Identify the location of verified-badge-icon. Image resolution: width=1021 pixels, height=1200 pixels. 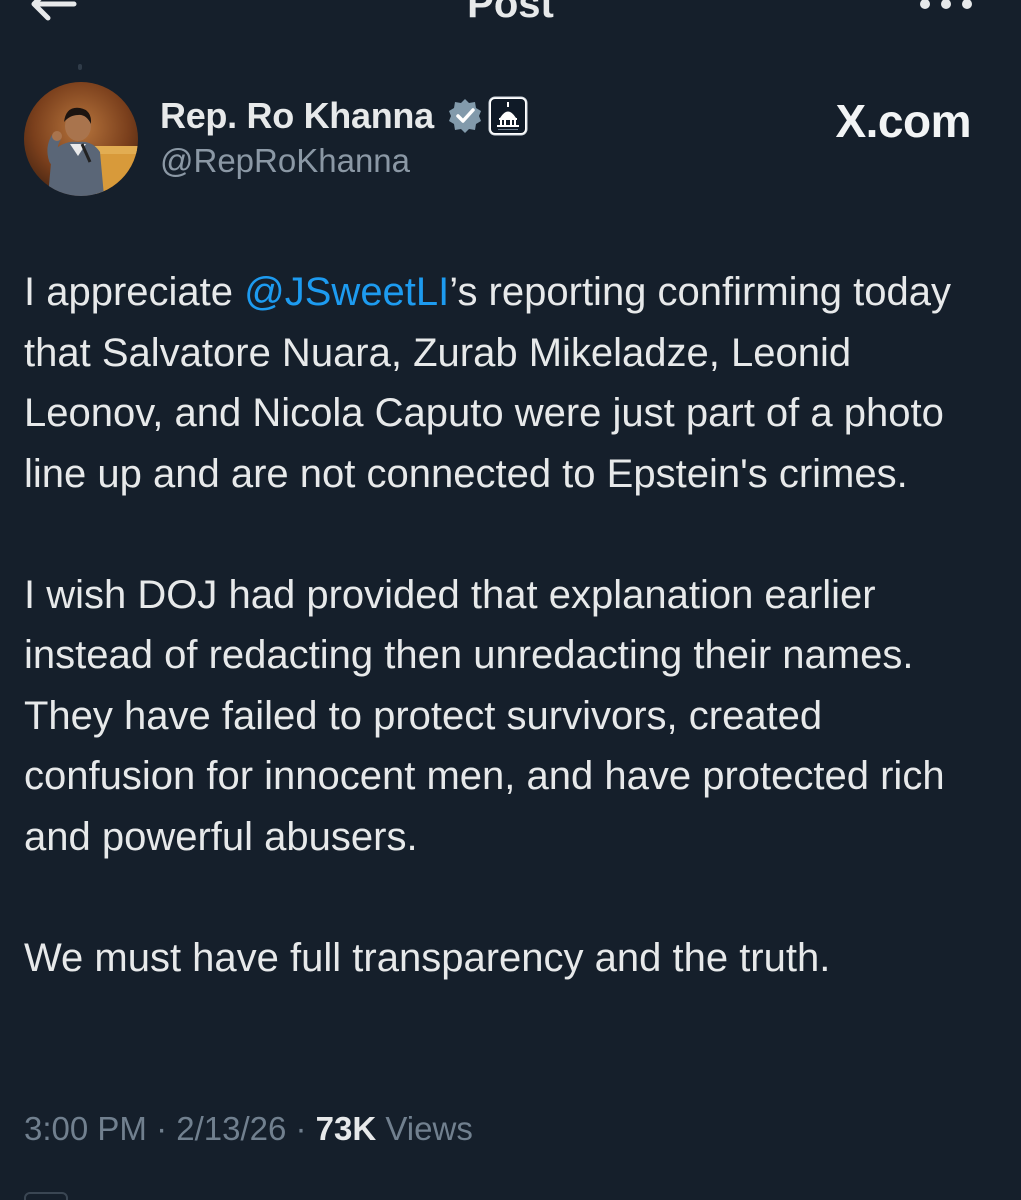
(464, 116).